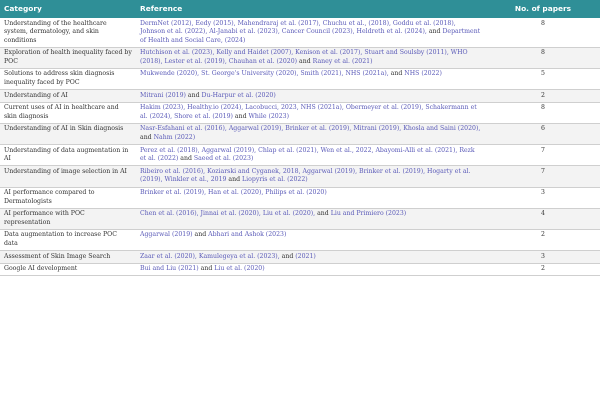 The image size is (600, 418). I want to click on reference-link: While (2023), so click(269, 116).